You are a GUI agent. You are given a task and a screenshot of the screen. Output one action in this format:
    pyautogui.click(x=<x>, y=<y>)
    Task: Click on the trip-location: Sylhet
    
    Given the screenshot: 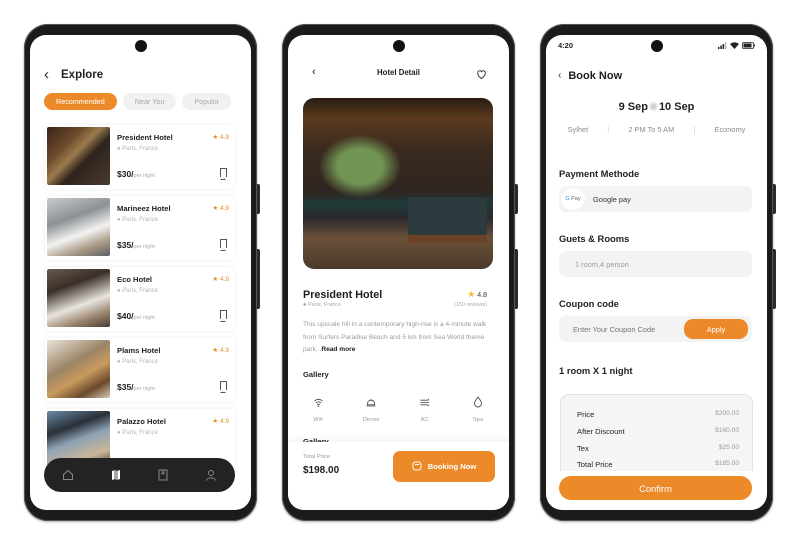 What is the action you would take?
    pyautogui.click(x=578, y=129)
    